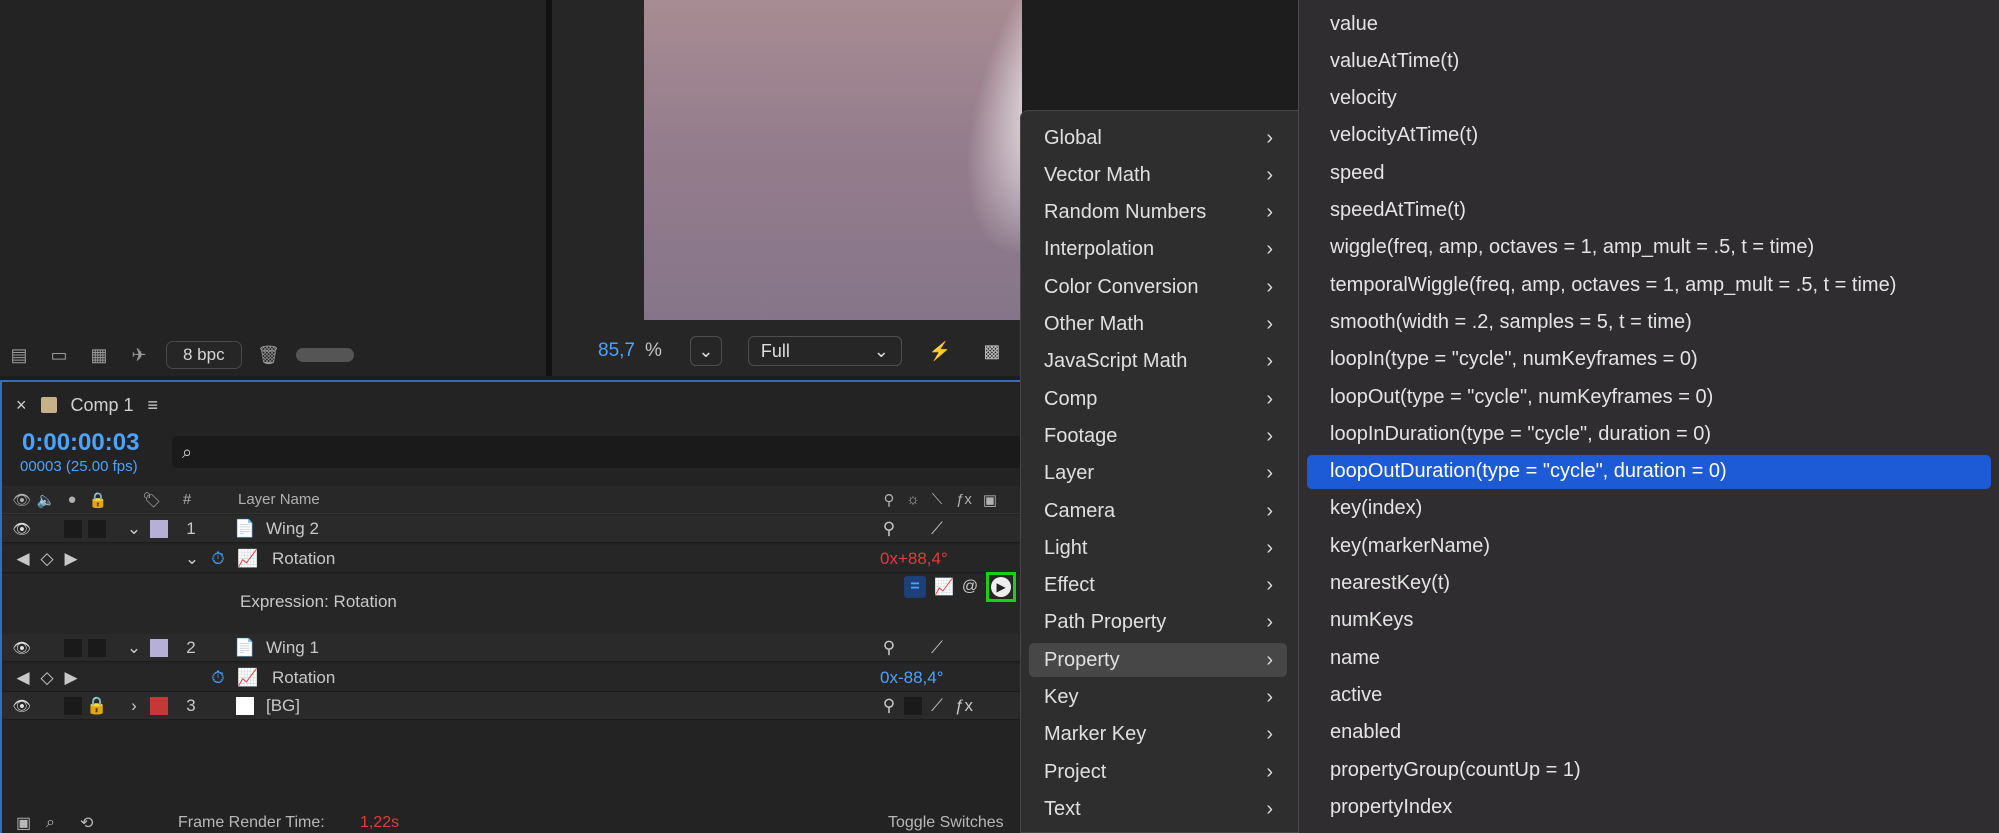 Image resolution: width=1999 pixels, height=833 pixels. I want to click on expression-enable-icon: =, so click(915, 587).